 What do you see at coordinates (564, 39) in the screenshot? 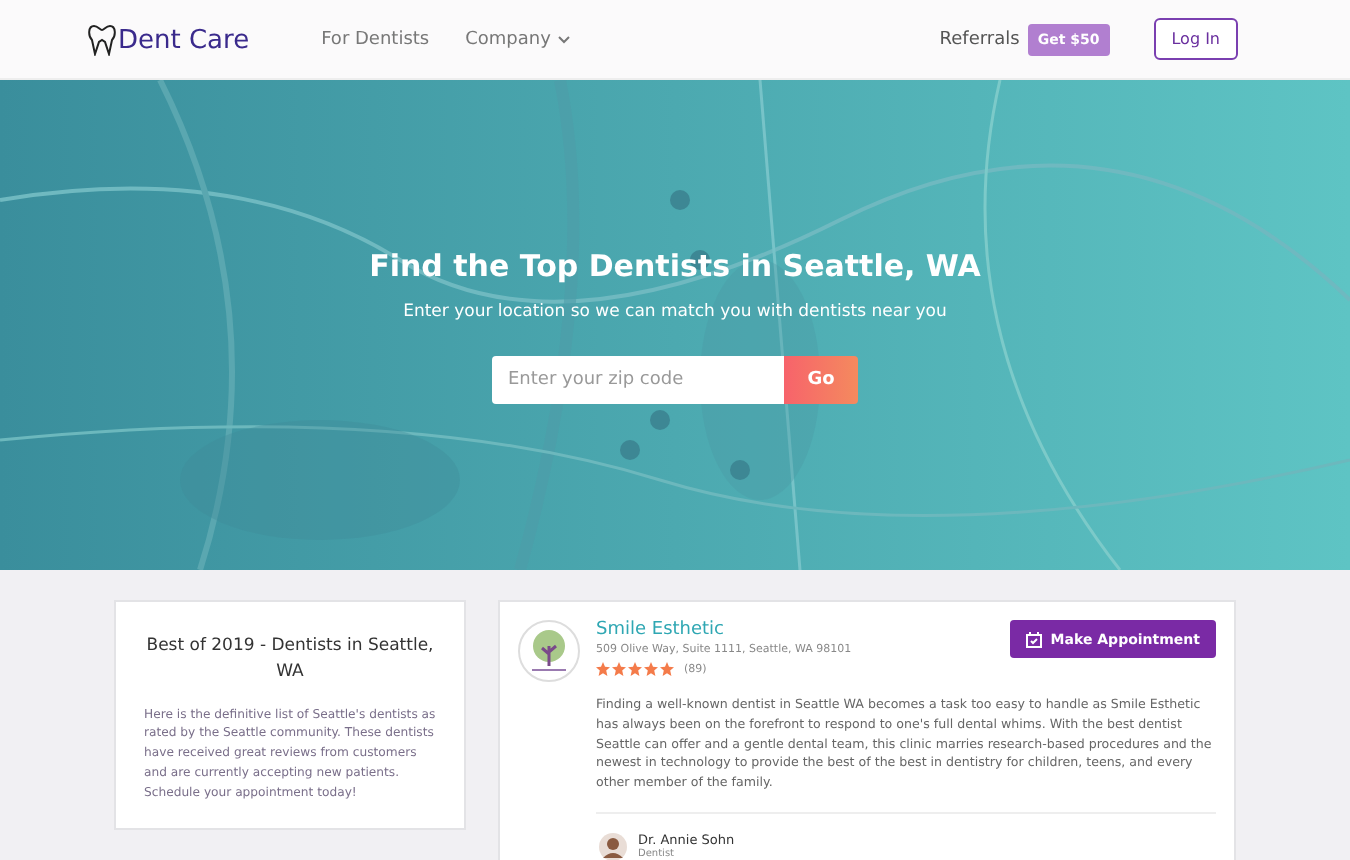
I see `caret-icon` at bounding box center [564, 39].